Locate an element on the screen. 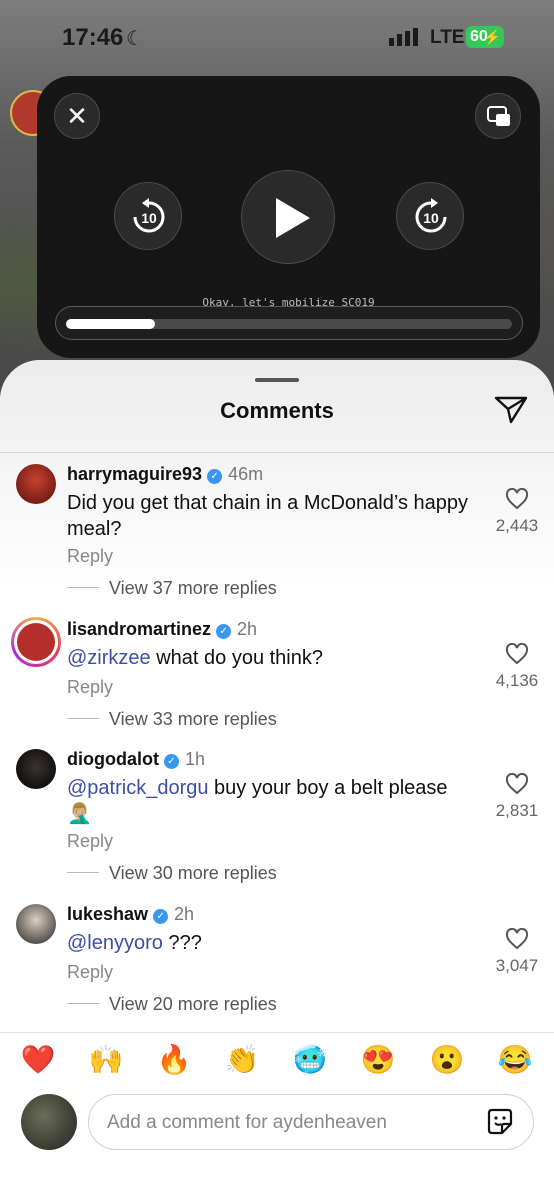 The height and width of the screenshot is (1200, 554). status-bar: 17:46 ☾ LTE 60 ⚡ is located at coordinates (277, 38).